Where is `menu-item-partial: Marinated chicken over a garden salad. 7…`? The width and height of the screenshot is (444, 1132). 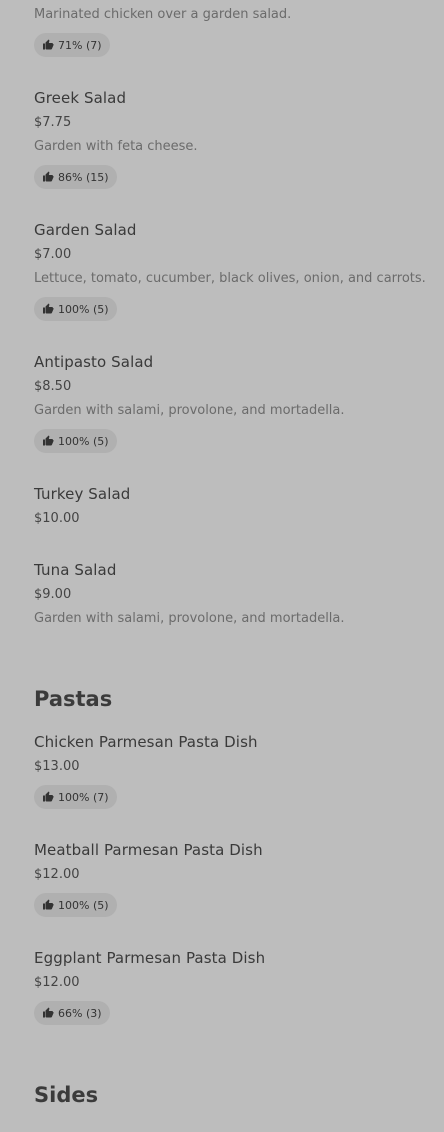 menu-item-partial: Marinated chicken over a garden salad. 7… is located at coordinates (239, 30).